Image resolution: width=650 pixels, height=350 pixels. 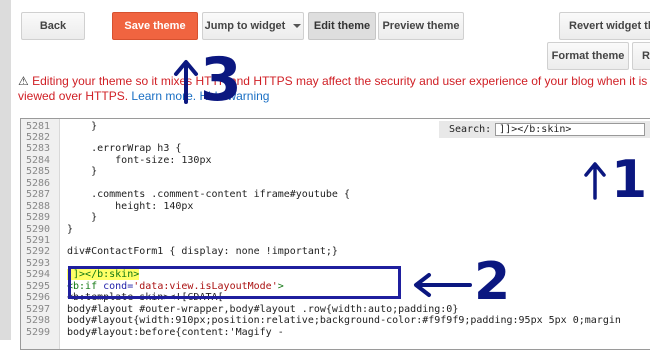 I want to click on revert-widget-button: Revert widget the, so click(x=604, y=26).